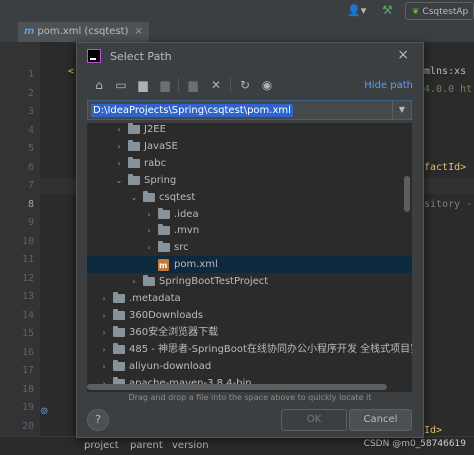 The height and width of the screenshot is (455, 474). I want to click on maven-file-icon: m, so click(29, 31).